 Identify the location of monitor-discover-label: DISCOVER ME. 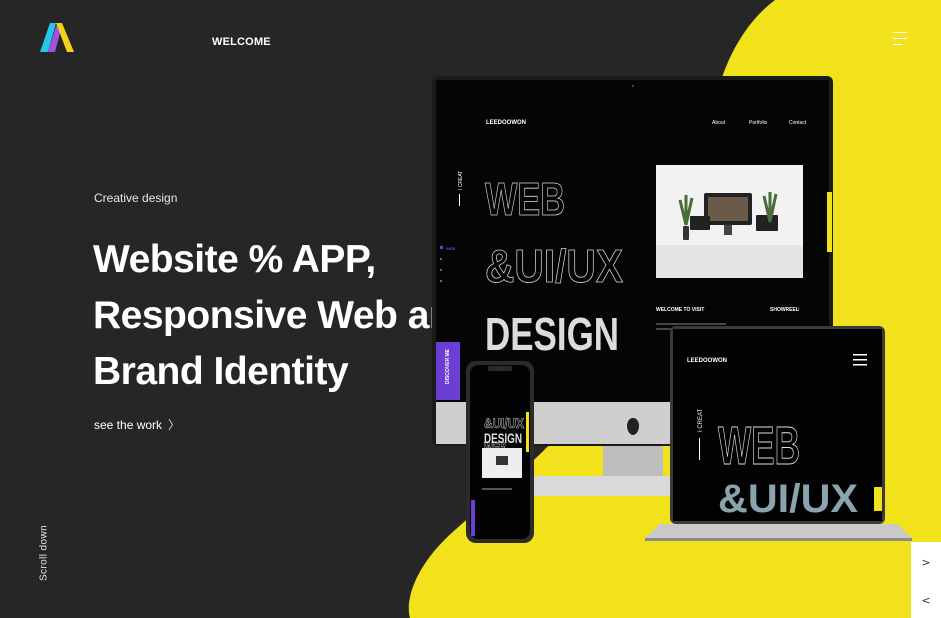
(448, 366).